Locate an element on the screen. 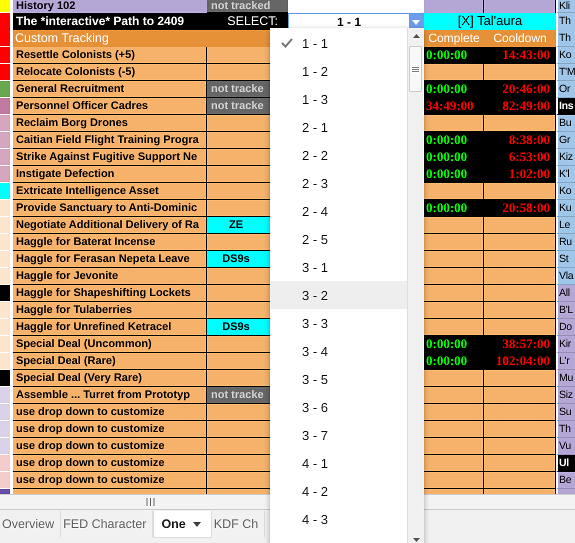  task-name: Negotiate Additional Delivery of Ra is located at coordinates (110, 225).